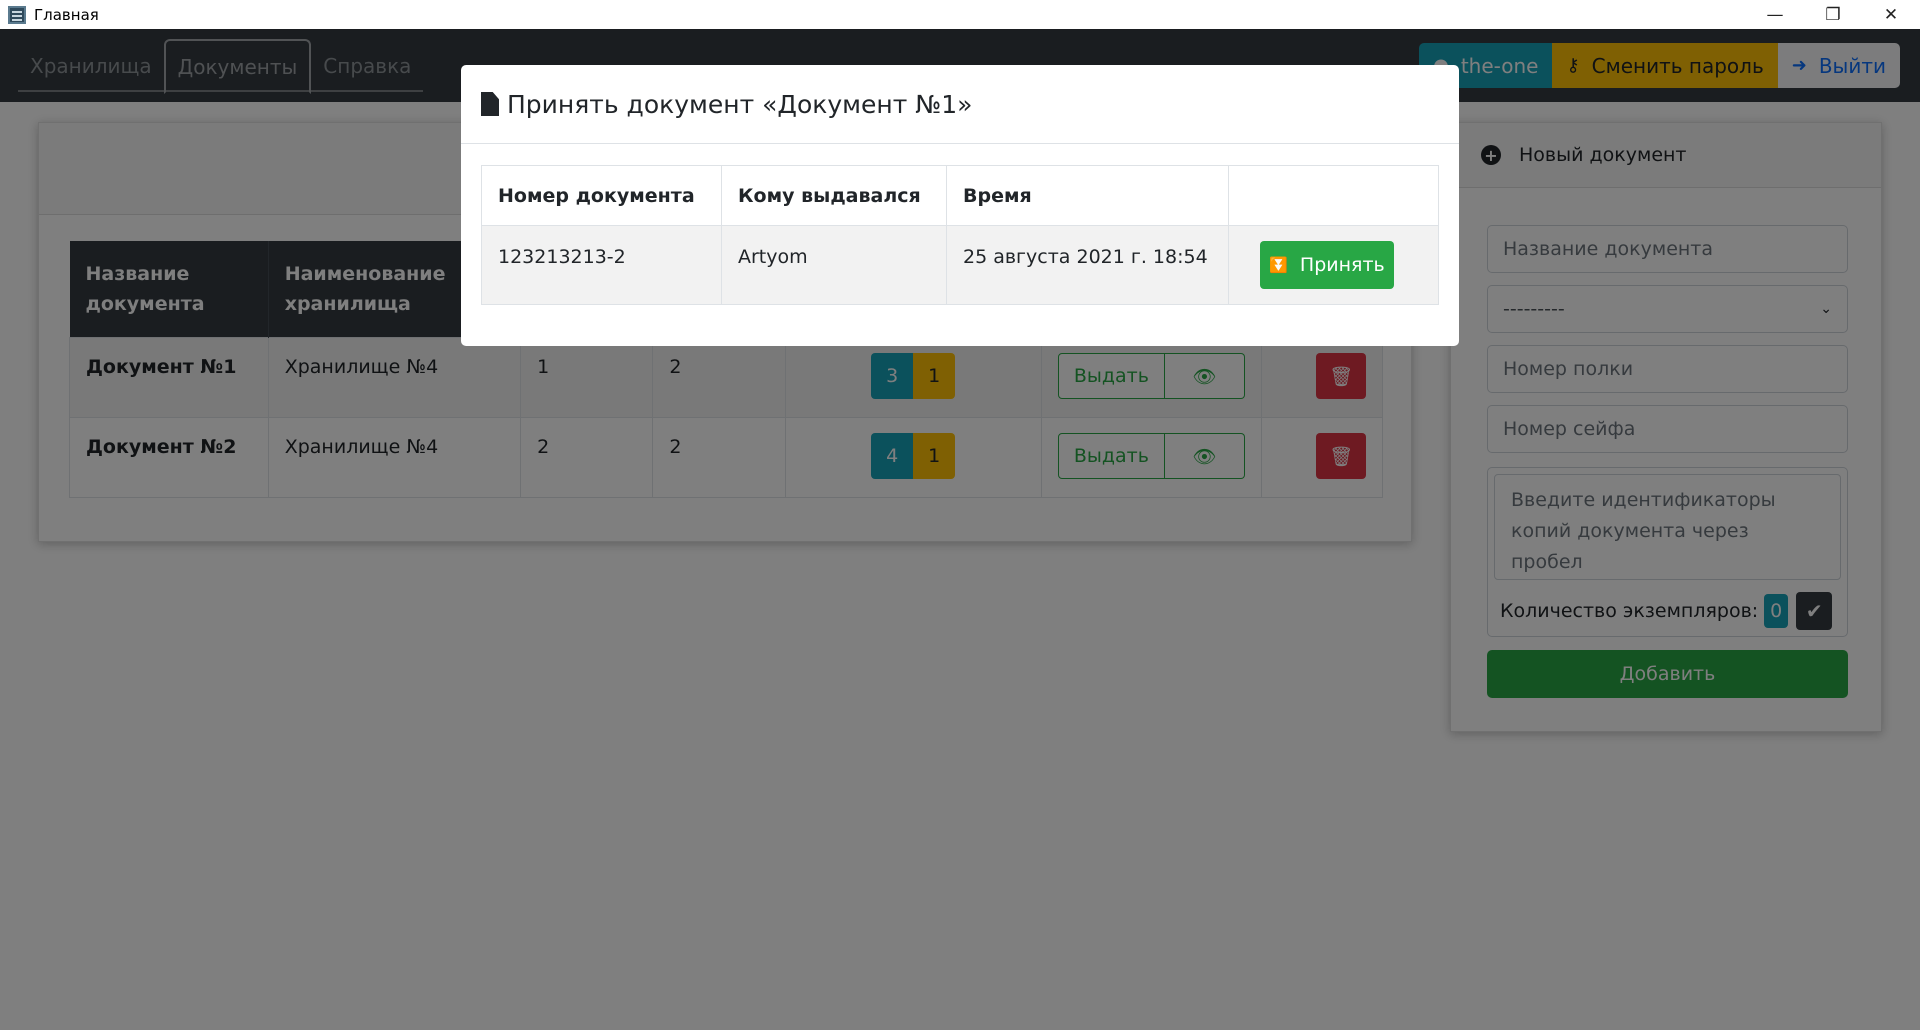  What do you see at coordinates (740, 104) in the screenshot?
I see `modal-title: Принять документ «Документ №1»` at bounding box center [740, 104].